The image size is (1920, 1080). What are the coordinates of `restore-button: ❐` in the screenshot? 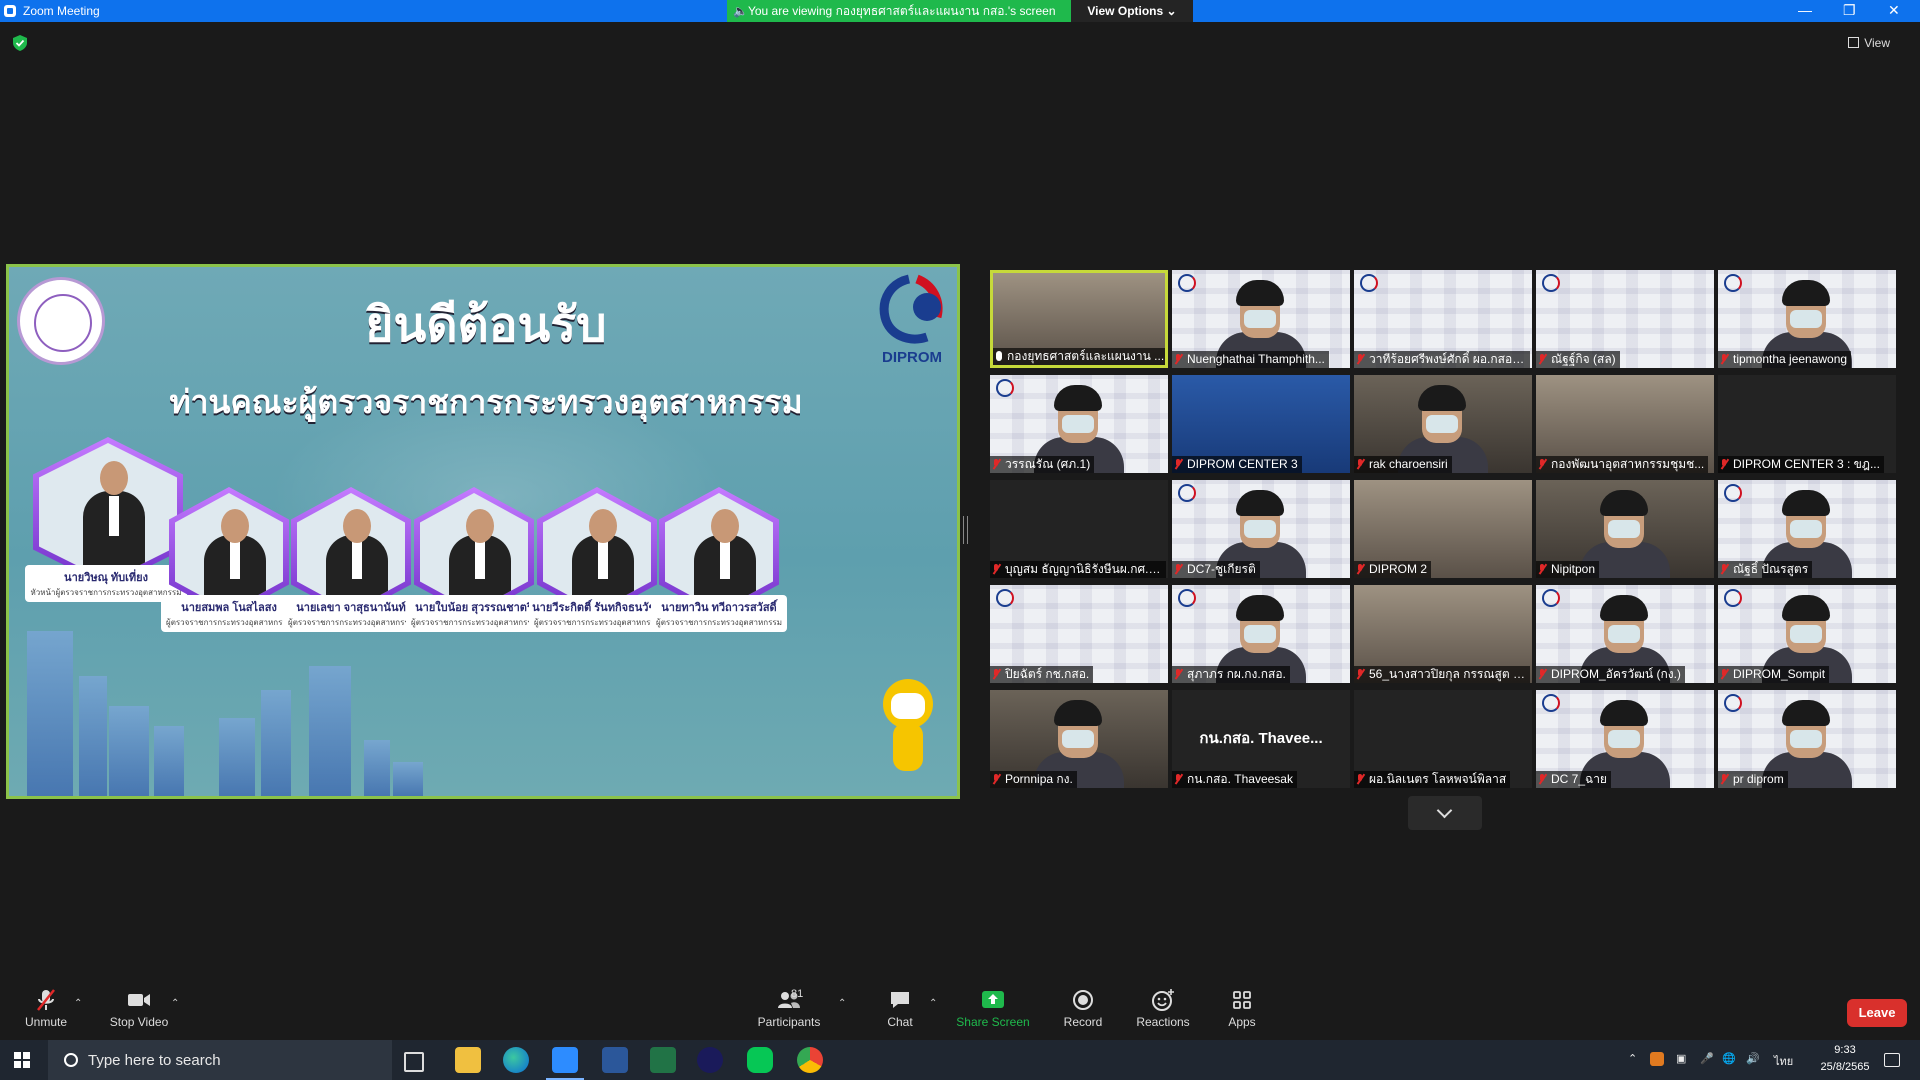 It's located at (1849, 10).